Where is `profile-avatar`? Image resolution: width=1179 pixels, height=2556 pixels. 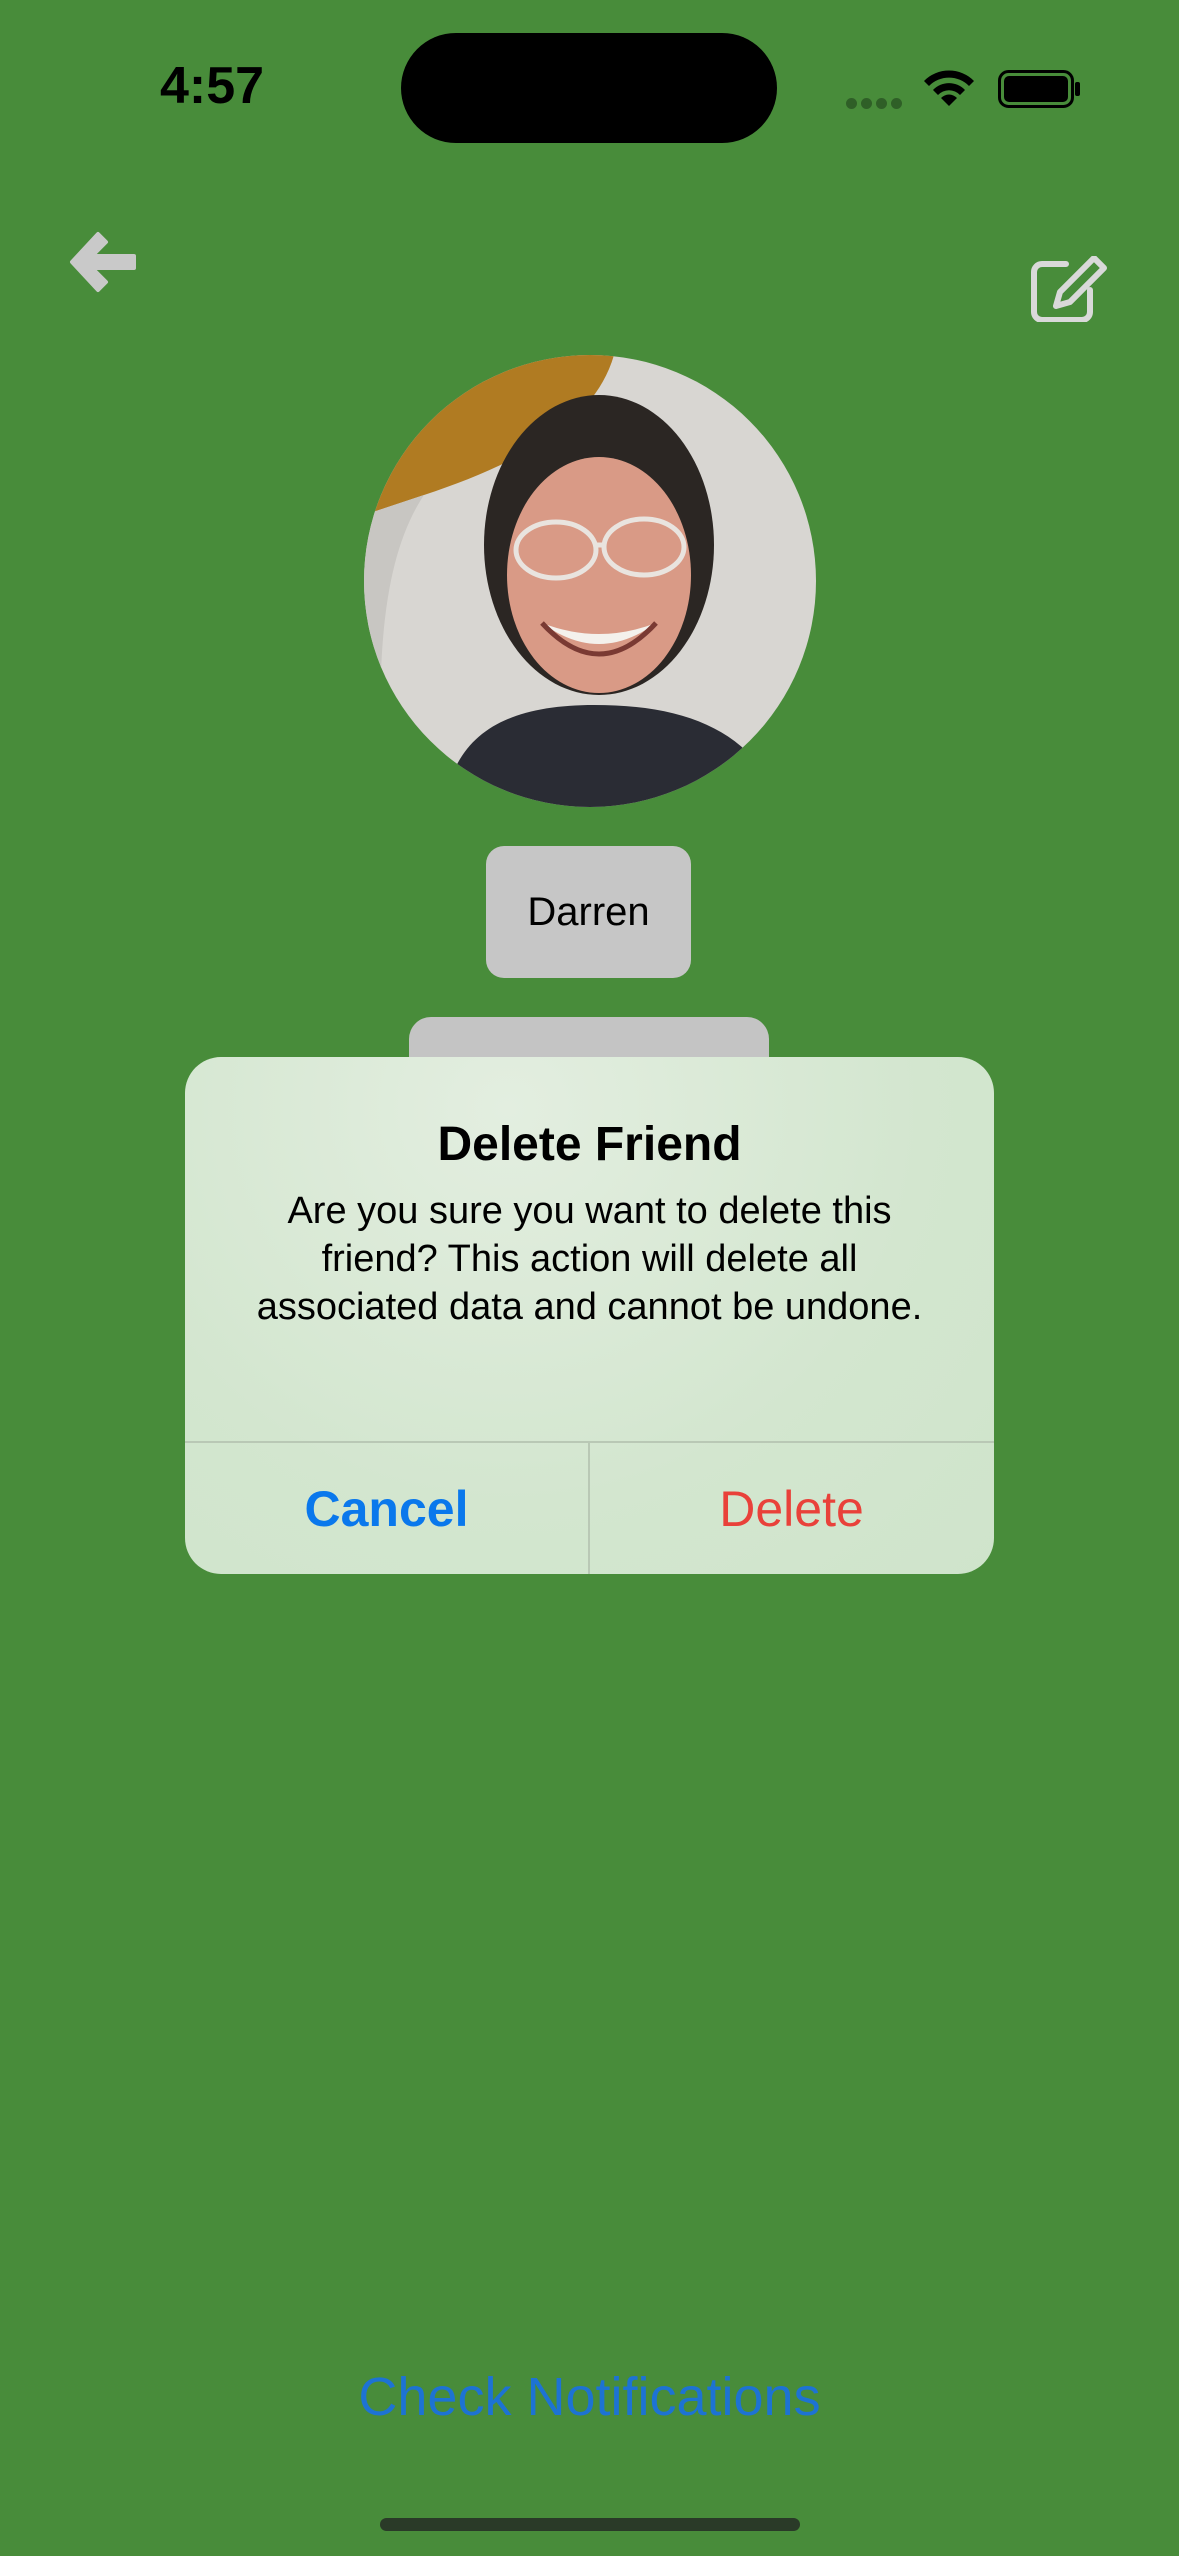 profile-avatar is located at coordinates (590, 581).